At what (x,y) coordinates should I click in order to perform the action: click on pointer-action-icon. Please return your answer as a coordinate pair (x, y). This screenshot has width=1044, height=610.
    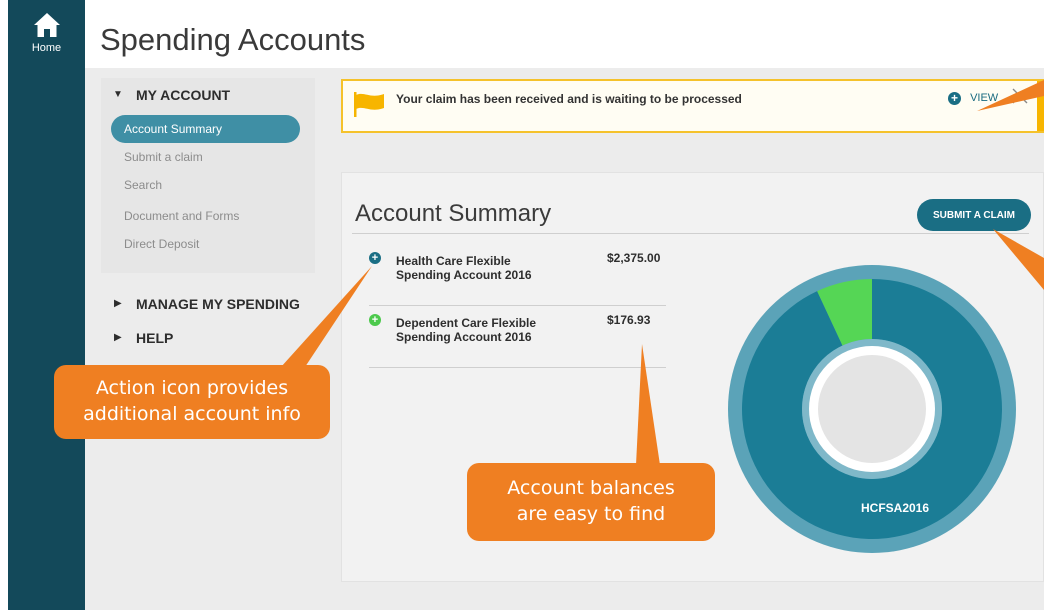
    Looking at the image, I should click on (326, 316).